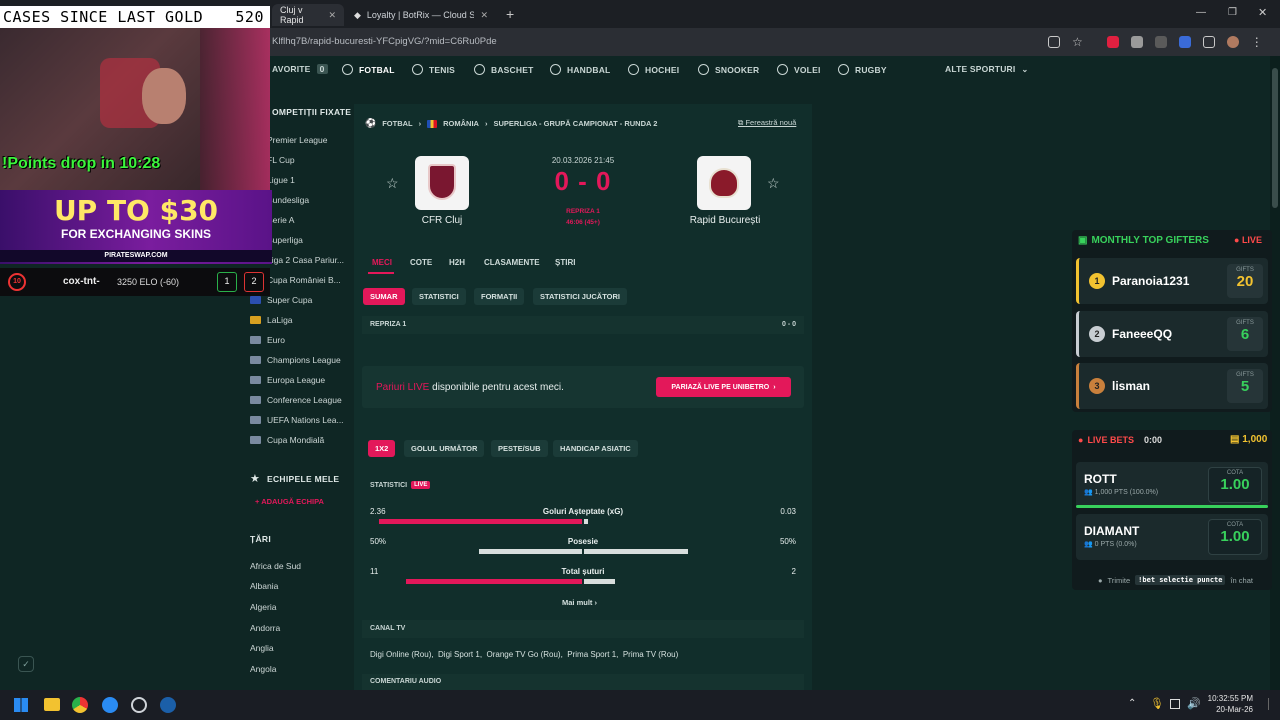  What do you see at coordinates (1232, 12) in the screenshot?
I see `restore-icon: ❐` at bounding box center [1232, 12].